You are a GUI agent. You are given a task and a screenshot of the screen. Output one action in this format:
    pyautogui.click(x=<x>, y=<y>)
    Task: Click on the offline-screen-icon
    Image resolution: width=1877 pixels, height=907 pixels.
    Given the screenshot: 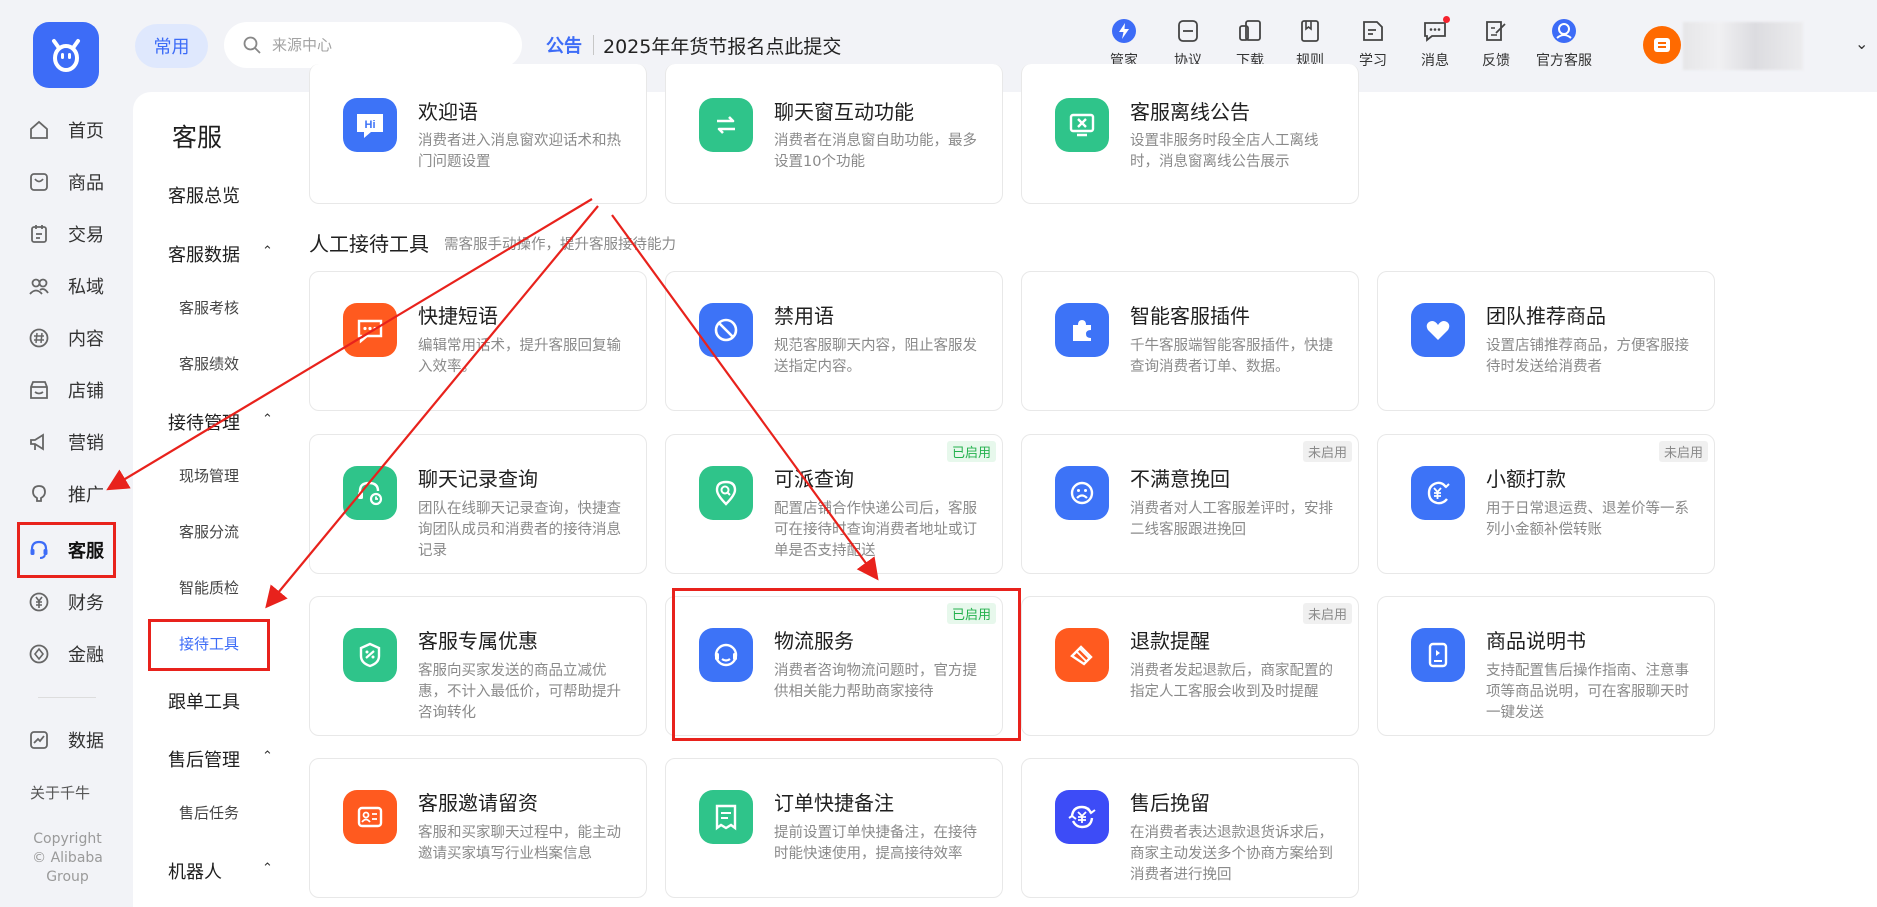 What is the action you would take?
    pyautogui.click(x=1082, y=125)
    